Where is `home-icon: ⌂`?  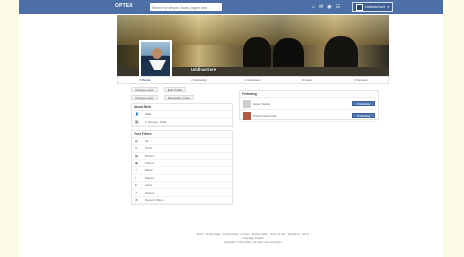
home-icon: ⌂ is located at coordinates (313, 7).